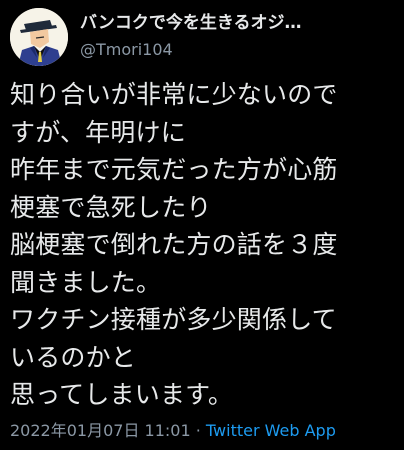  I want to click on tweet-text-line: 脳梗塞で倒れた方の話を３度, so click(174, 244).